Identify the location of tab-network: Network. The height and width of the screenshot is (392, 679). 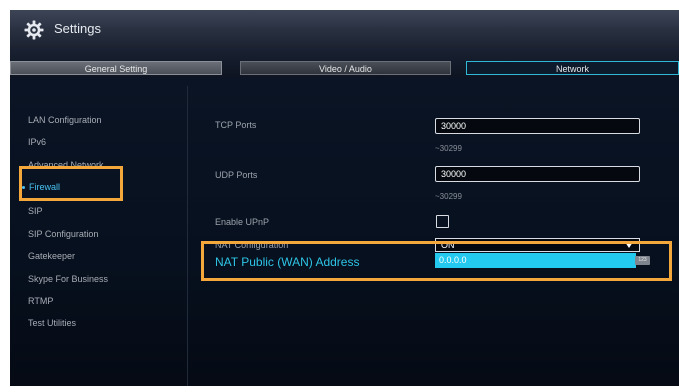
(572, 68).